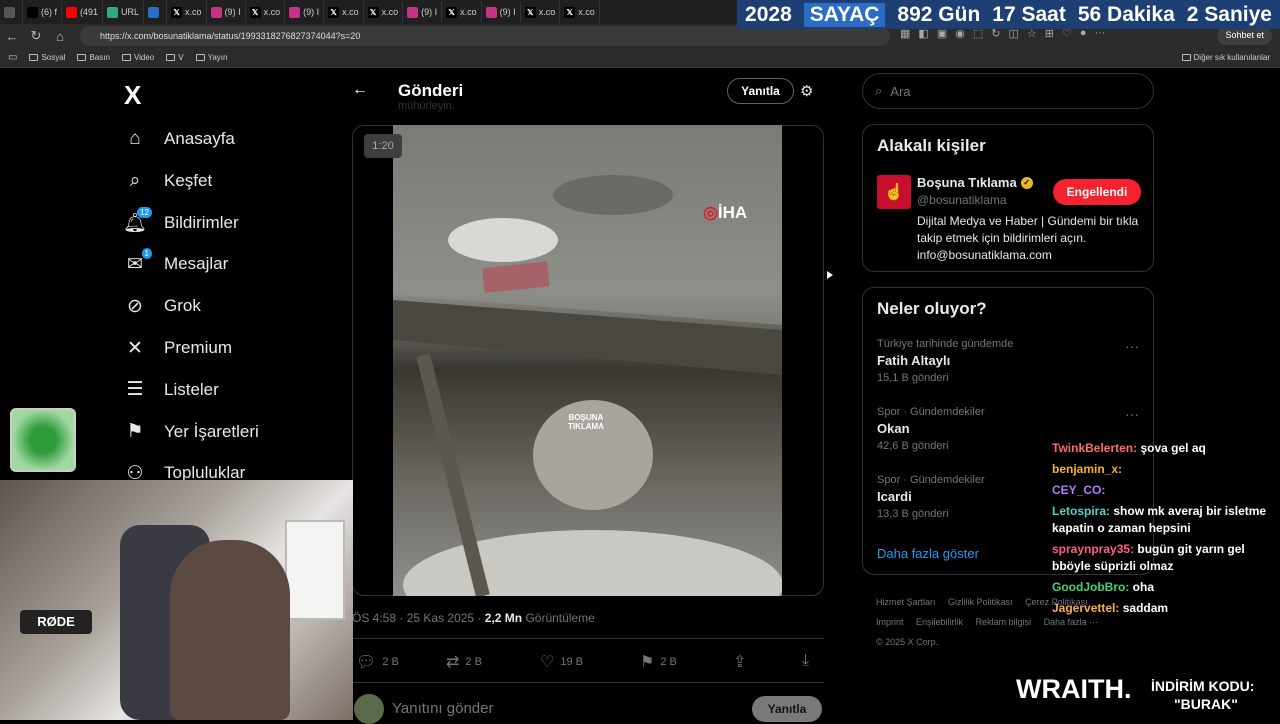  What do you see at coordinates (928, 553) in the screenshot?
I see `show-more-link: Daha fazla göster` at bounding box center [928, 553].